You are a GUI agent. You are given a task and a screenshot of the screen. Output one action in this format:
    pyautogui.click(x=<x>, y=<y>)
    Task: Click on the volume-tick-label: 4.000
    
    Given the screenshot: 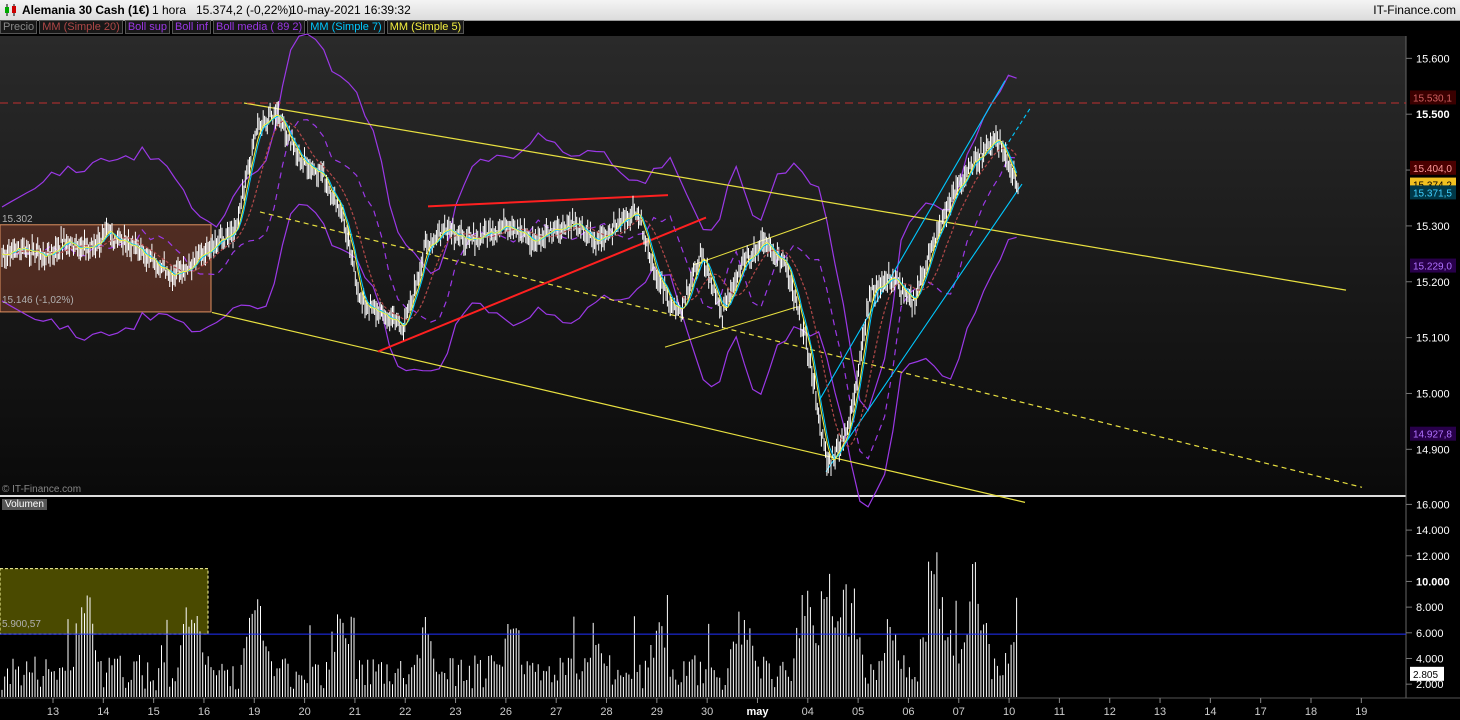 What is the action you would take?
    pyautogui.click(x=1430, y=659)
    